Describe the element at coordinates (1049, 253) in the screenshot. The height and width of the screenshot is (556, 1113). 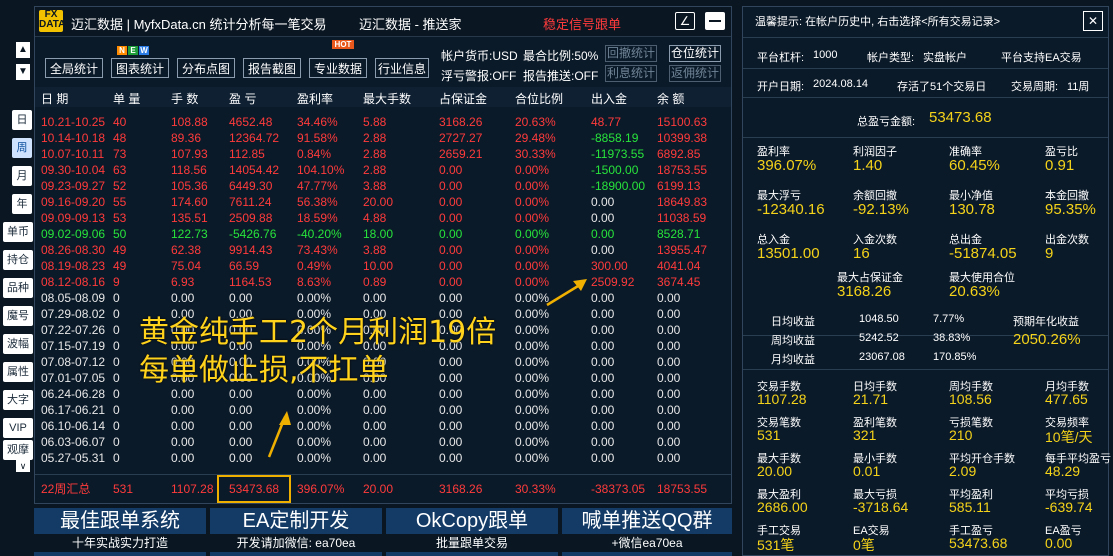
I see `stat-value: 9` at that location.